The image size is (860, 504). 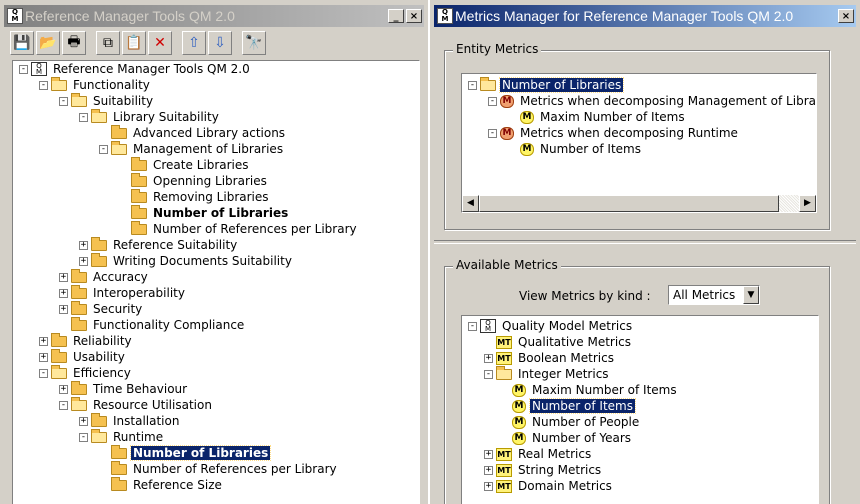 What do you see at coordinates (160, 43) in the screenshot?
I see `delete-button: ✕` at bounding box center [160, 43].